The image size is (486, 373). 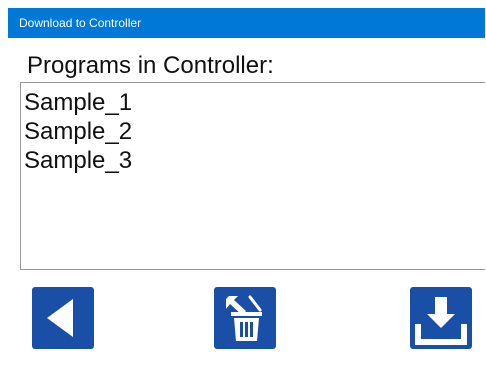 What do you see at coordinates (60, 318) in the screenshot?
I see `back-triangle-icon` at bounding box center [60, 318].